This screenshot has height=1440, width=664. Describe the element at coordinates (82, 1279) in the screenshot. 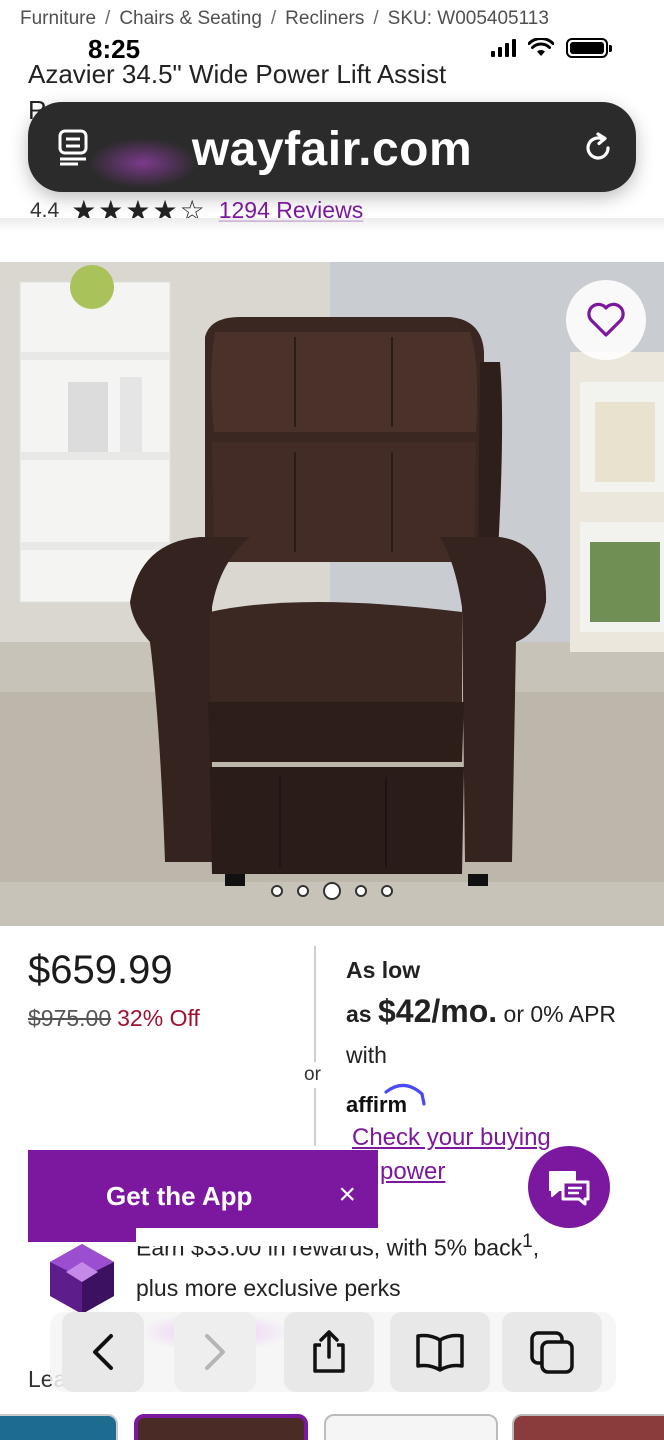

I see `rewards-gem-icon` at that location.